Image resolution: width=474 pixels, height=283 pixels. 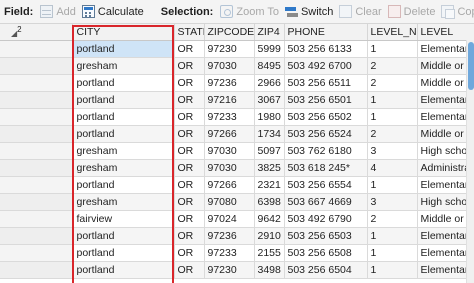 I want to click on cell-phone: 503 667 4669, so click(x=326, y=202).